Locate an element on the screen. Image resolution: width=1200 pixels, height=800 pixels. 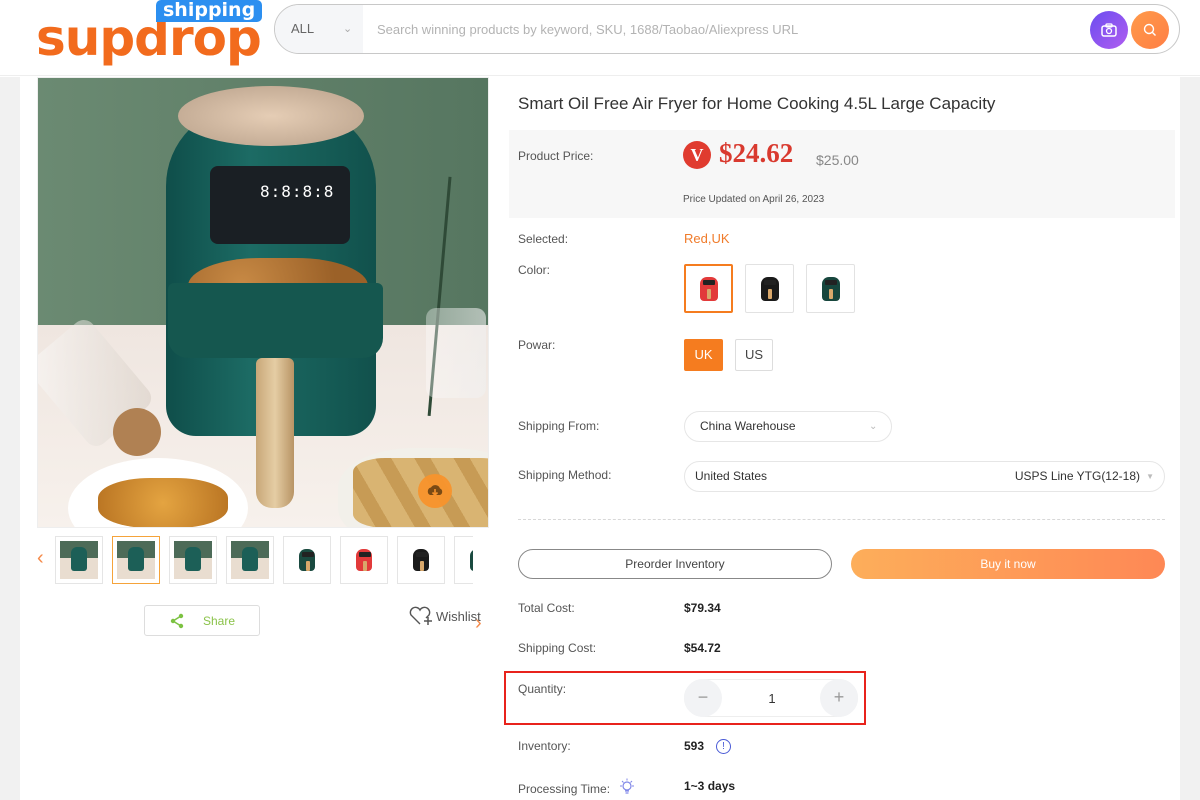
selected-label: Selected: is located at coordinates (543, 239).